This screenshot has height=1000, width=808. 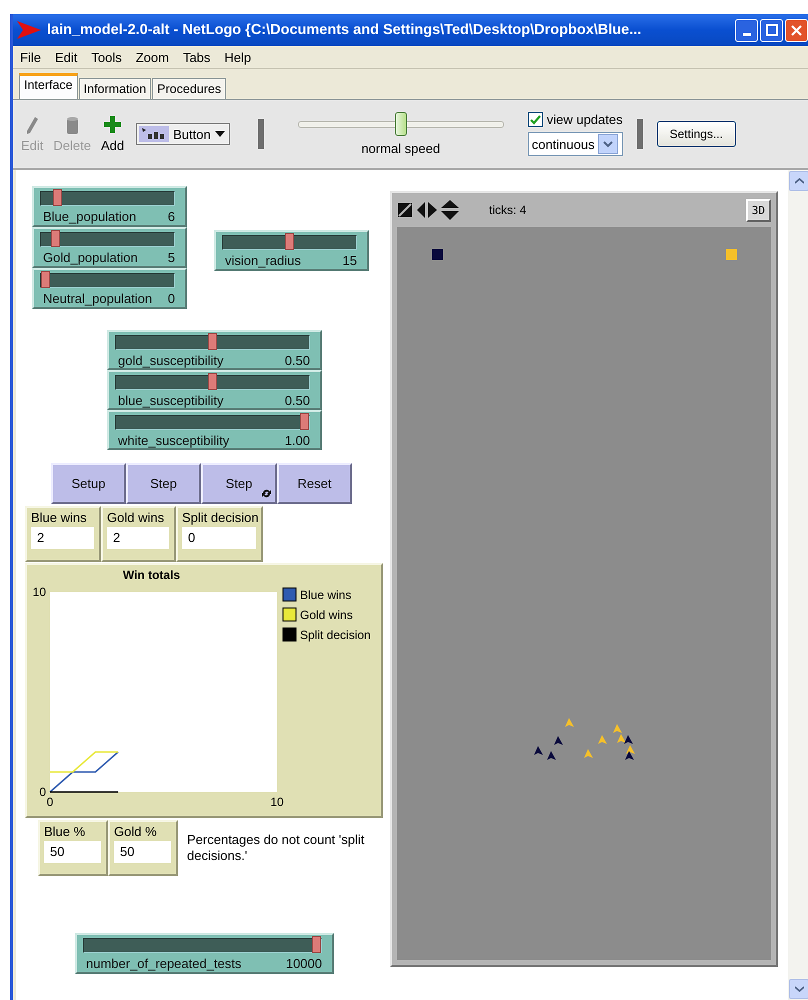 What do you see at coordinates (97, 298) in the screenshot?
I see `slider-label: Neutral_population` at bounding box center [97, 298].